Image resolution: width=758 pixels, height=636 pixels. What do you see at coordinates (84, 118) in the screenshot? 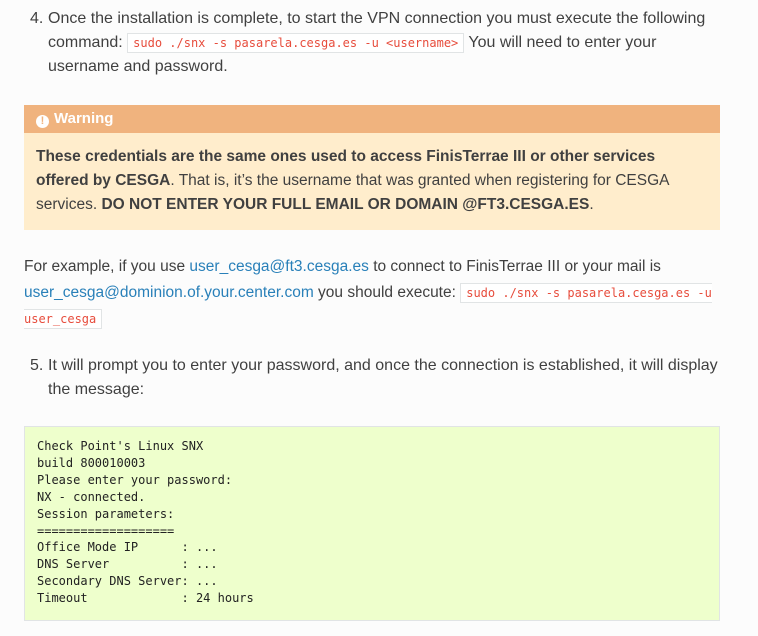
I see `warning-title-text: Warning` at bounding box center [84, 118].